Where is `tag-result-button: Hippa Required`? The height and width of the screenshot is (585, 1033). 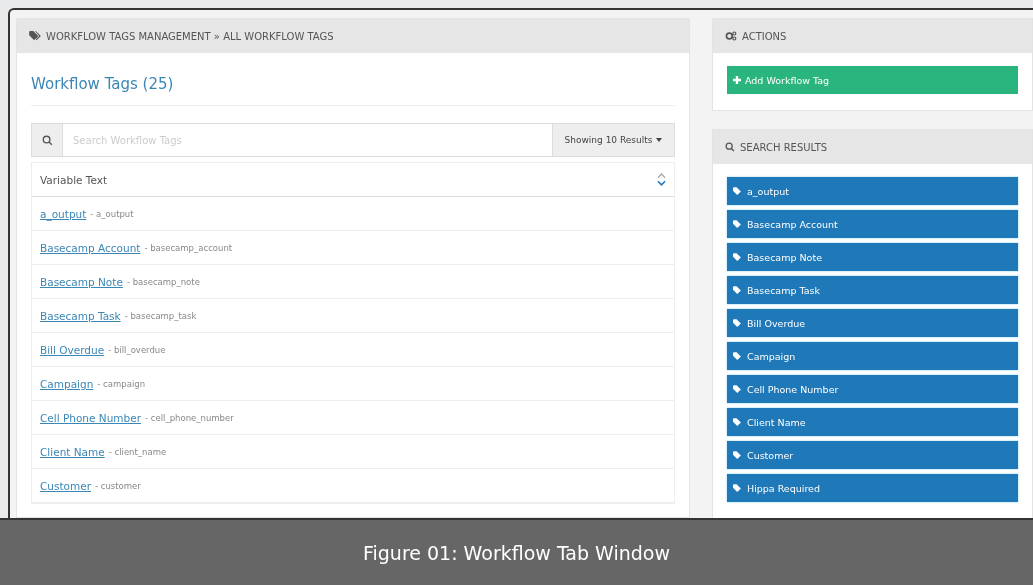
tag-result-button: Hippa Required is located at coordinates (872, 488).